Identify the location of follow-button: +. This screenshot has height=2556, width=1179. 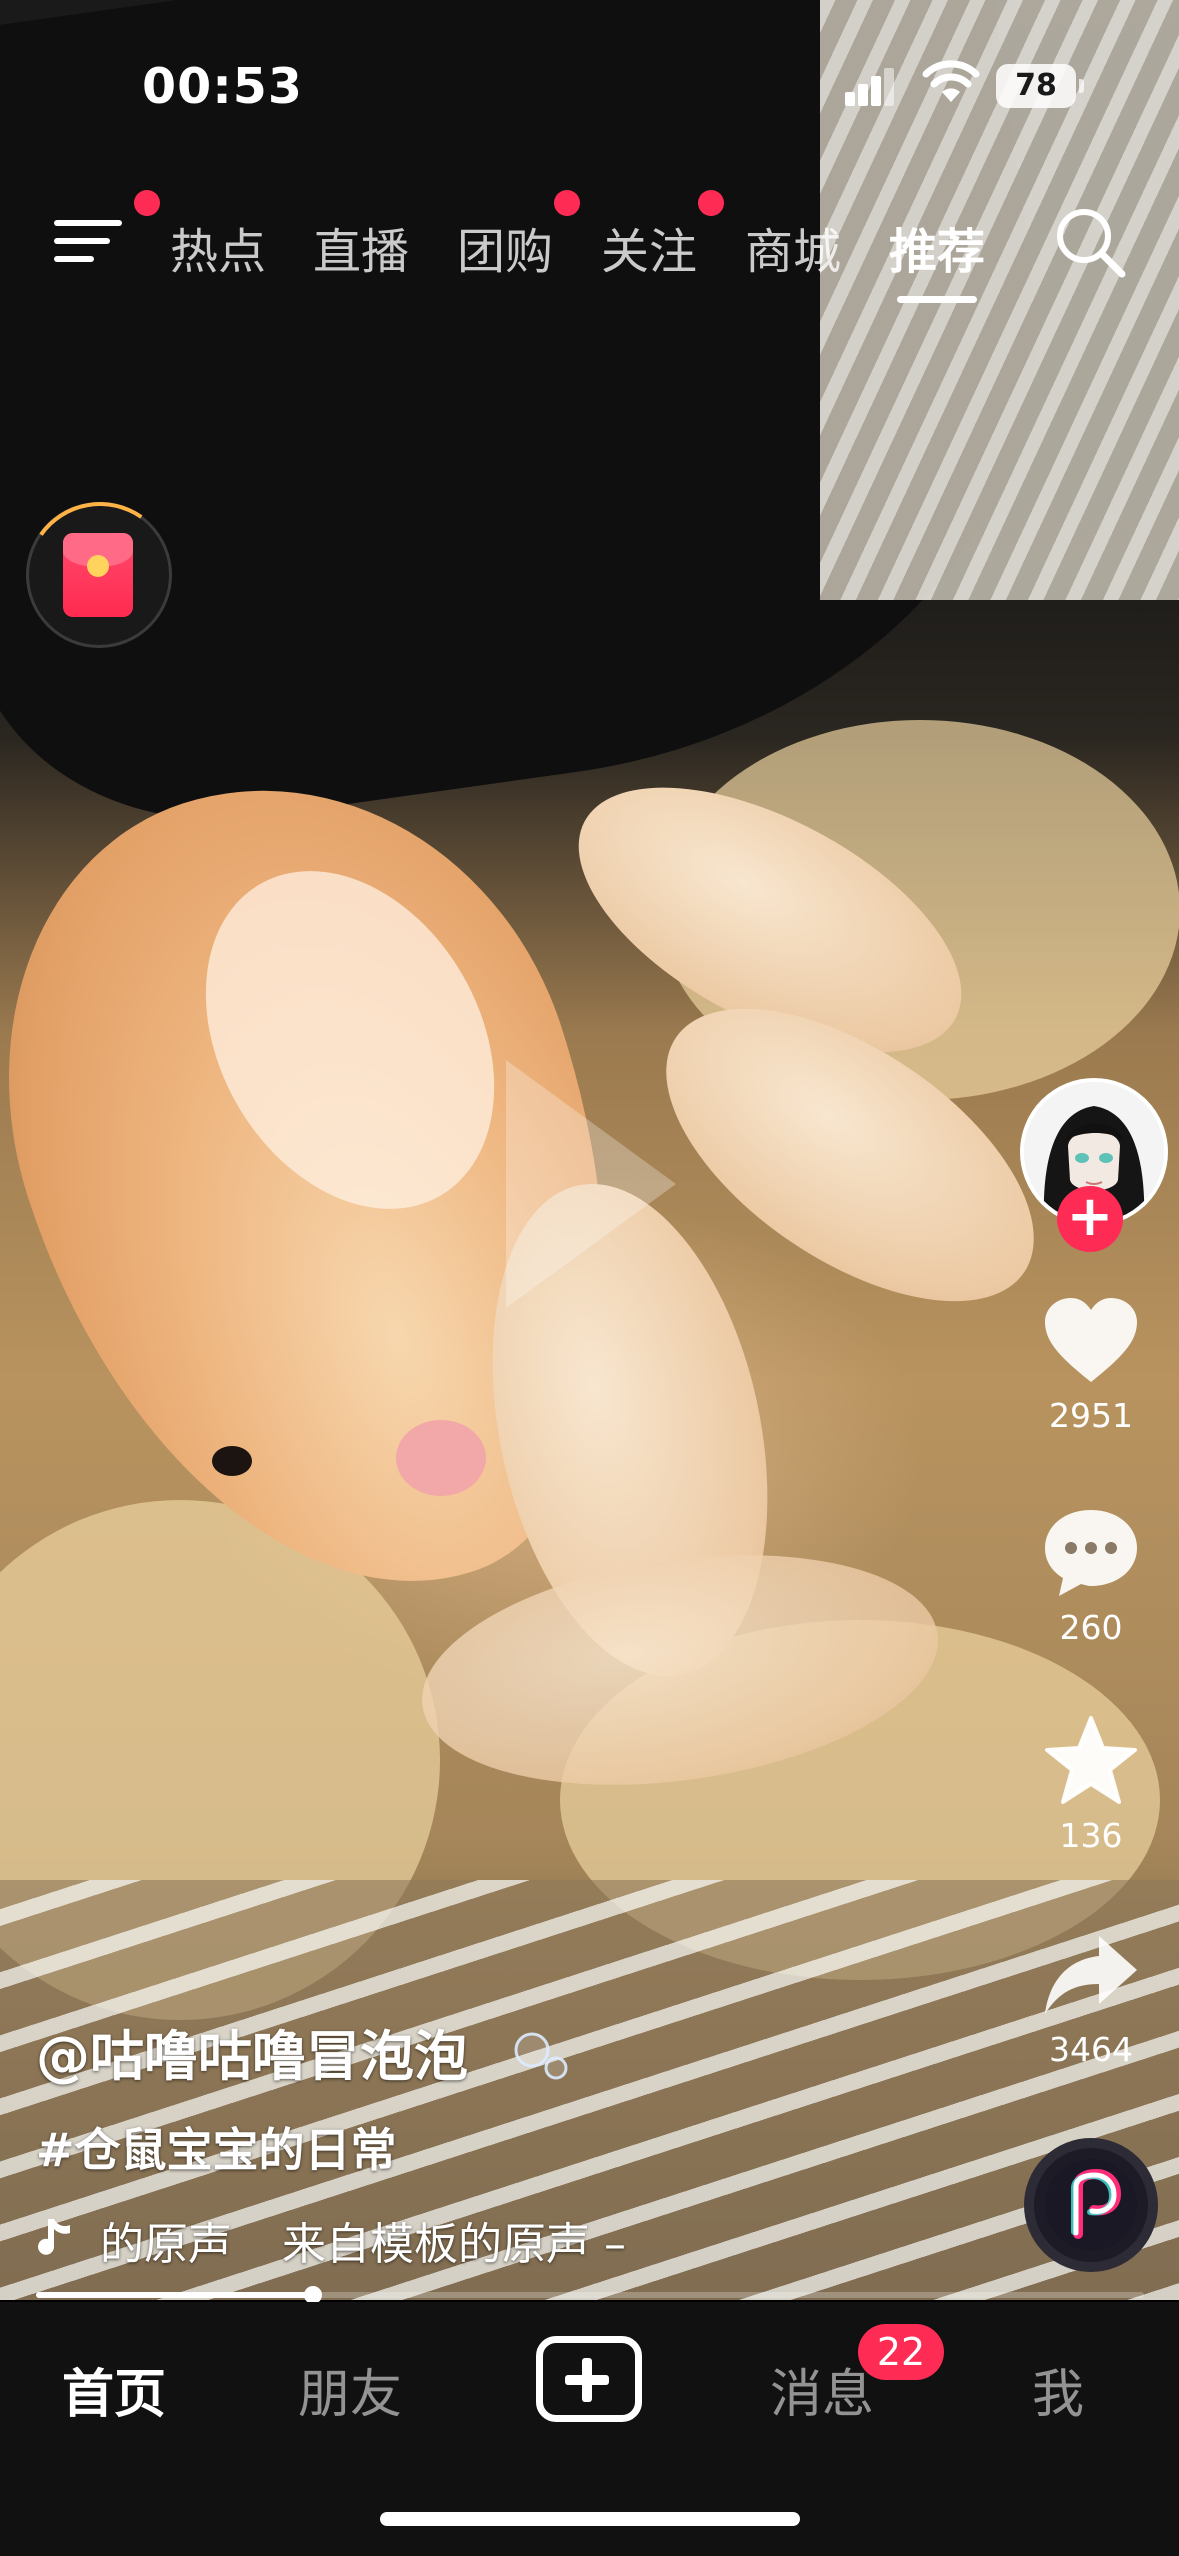
(1090, 1219).